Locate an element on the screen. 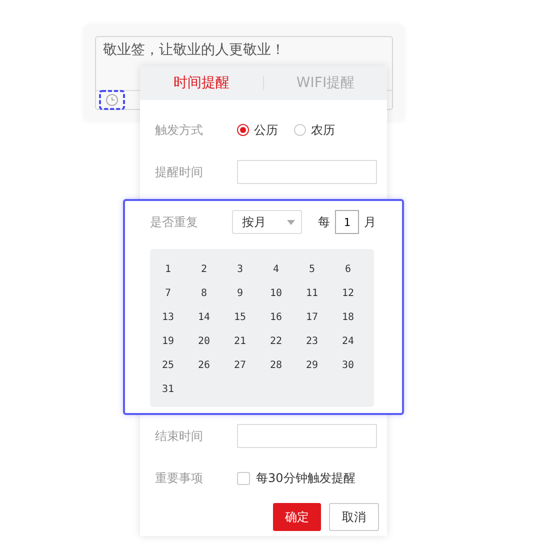 This screenshot has width=546, height=546. calendar-radio: 公历 is located at coordinates (257, 130).